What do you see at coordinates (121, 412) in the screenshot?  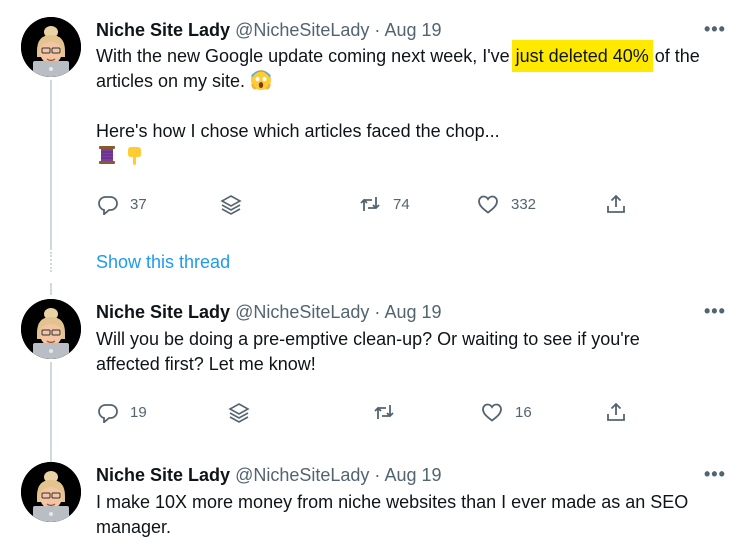 I see `reply-button: 19` at bounding box center [121, 412].